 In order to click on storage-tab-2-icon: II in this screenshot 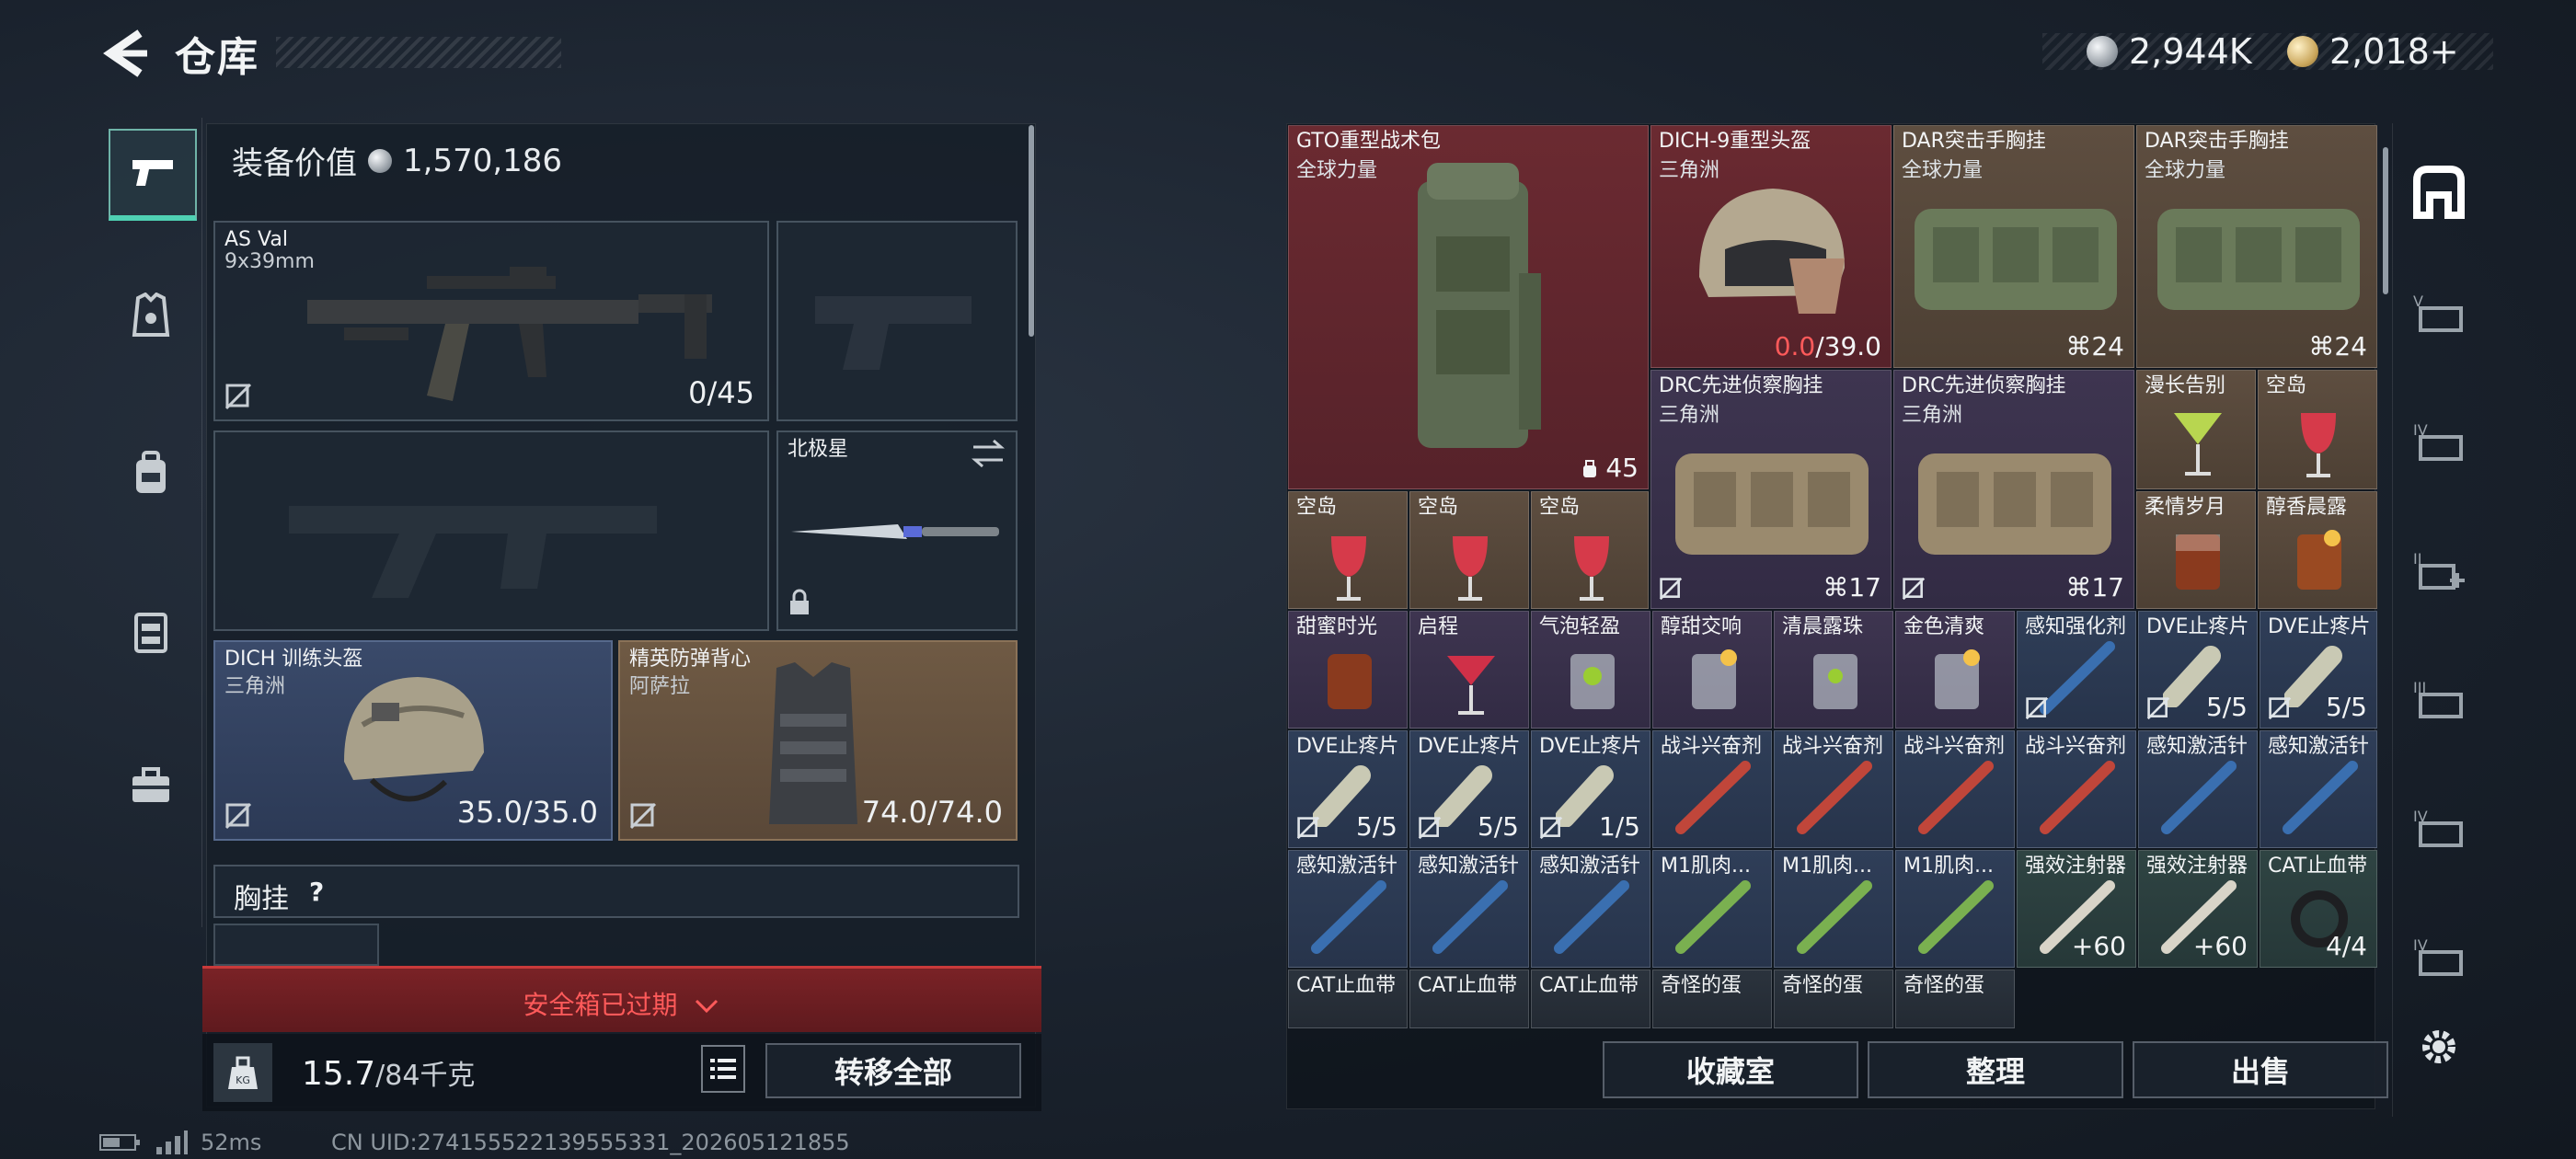, I will do `click(2438, 568)`.